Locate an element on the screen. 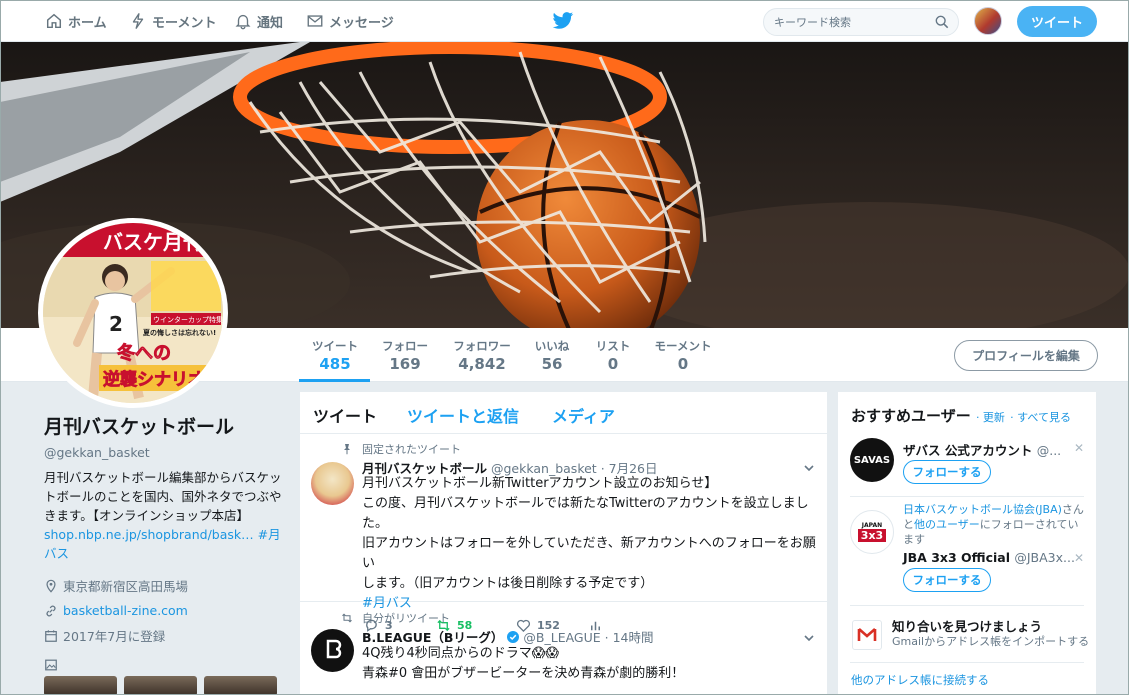 Image resolution: width=1129 pixels, height=695 pixels. gmail-icon is located at coordinates (867, 635).